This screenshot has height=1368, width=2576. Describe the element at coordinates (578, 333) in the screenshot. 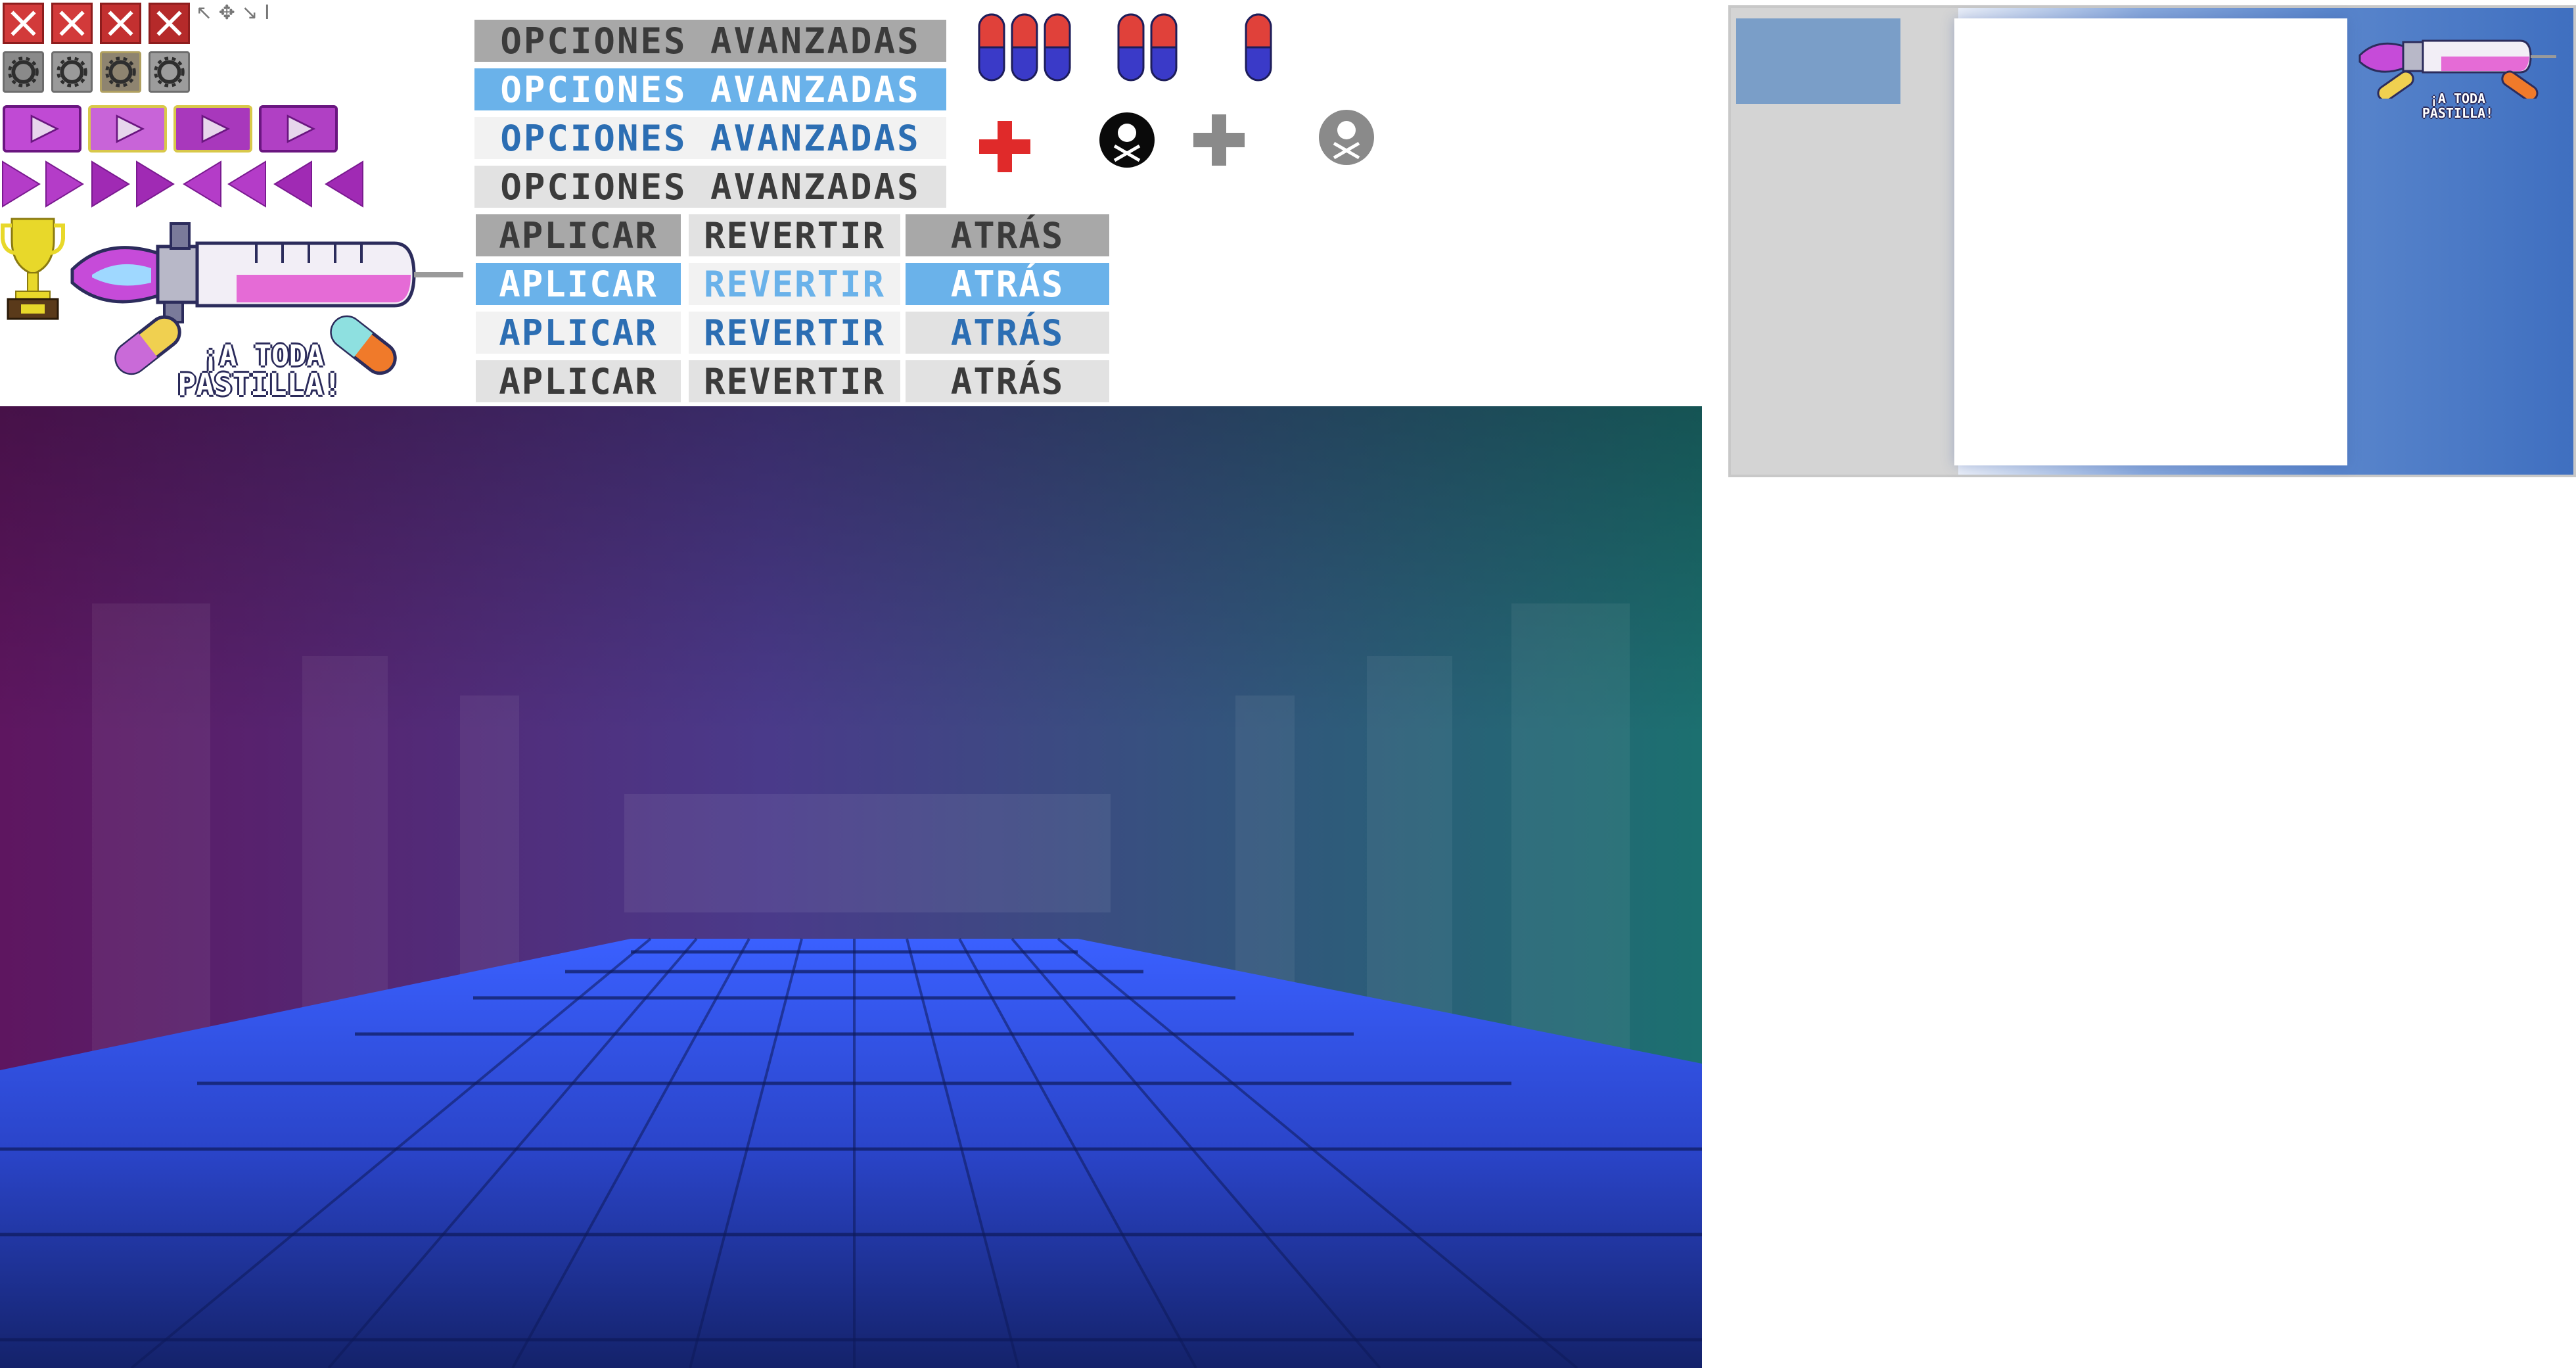

I see `apply-button-pressed: APLICAR` at that location.